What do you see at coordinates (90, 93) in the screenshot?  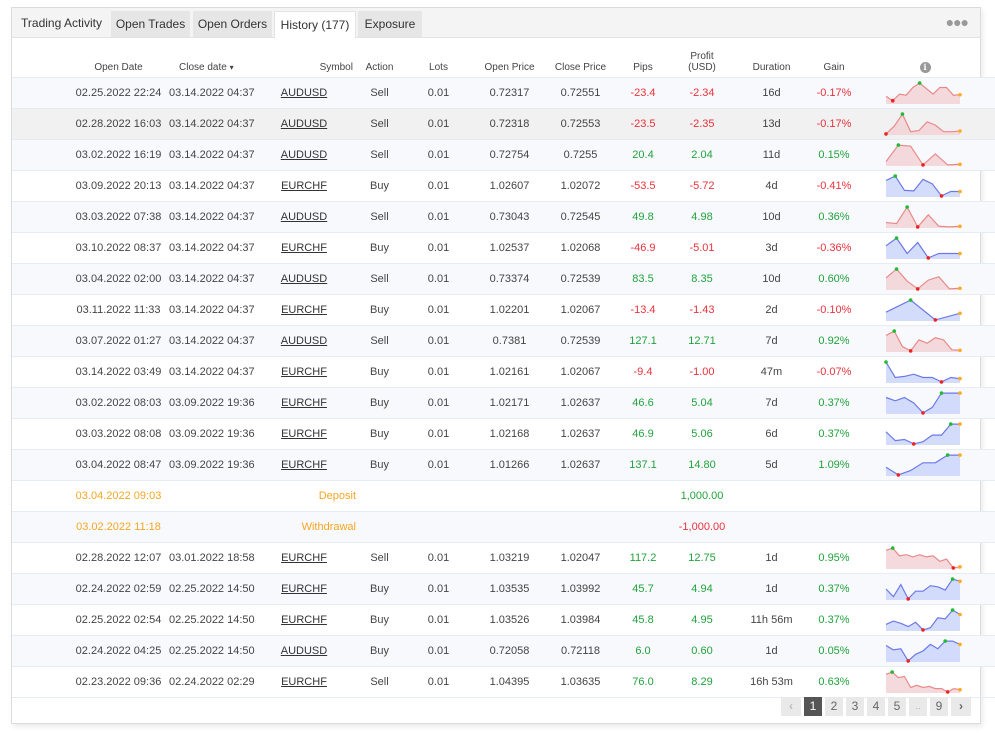 I see `open-date-cell: 02.25.2022 22:24` at bounding box center [90, 93].